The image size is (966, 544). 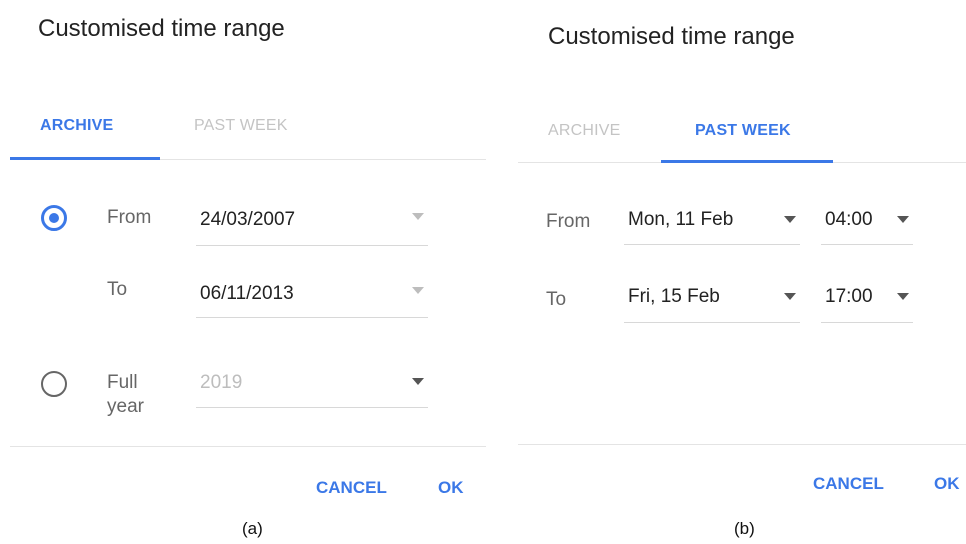 What do you see at coordinates (312, 227) in the screenshot?
I see `from-date-dropdown: 24/03/2007` at bounding box center [312, 227].